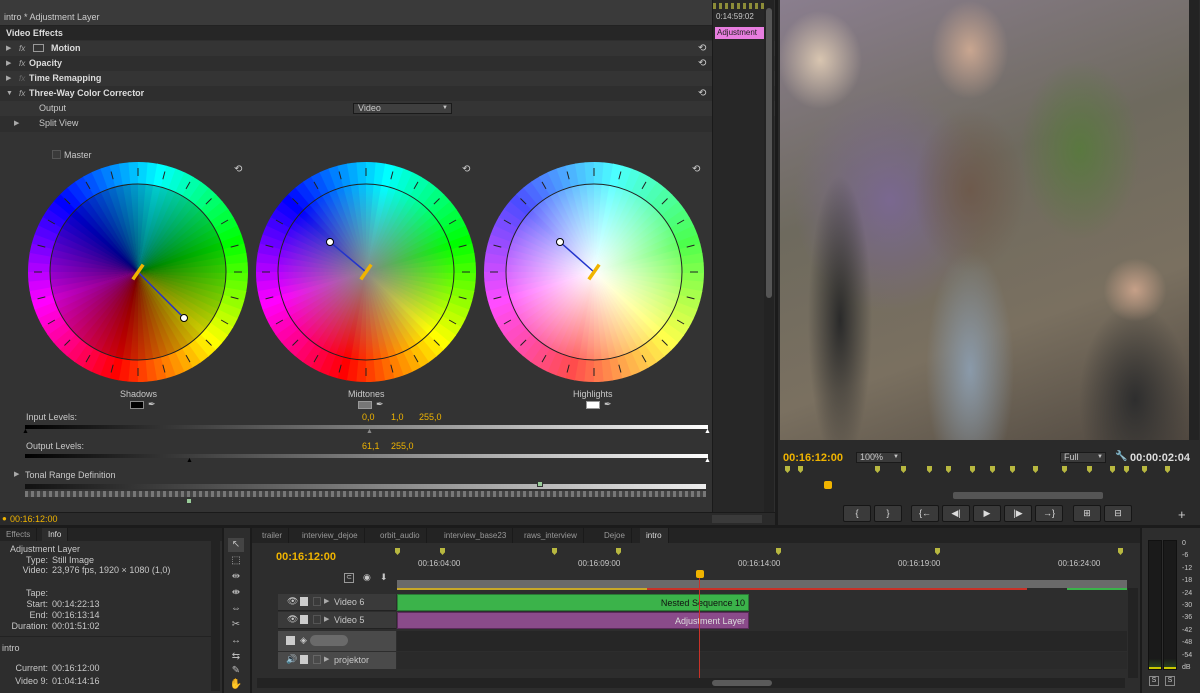 Image resolution: width=1200 pixels, height=693 pixels. What do you see at coordinates (365, 405) in the screenshot?
I see `midtones-swatch` at bounding box center [365, 405].